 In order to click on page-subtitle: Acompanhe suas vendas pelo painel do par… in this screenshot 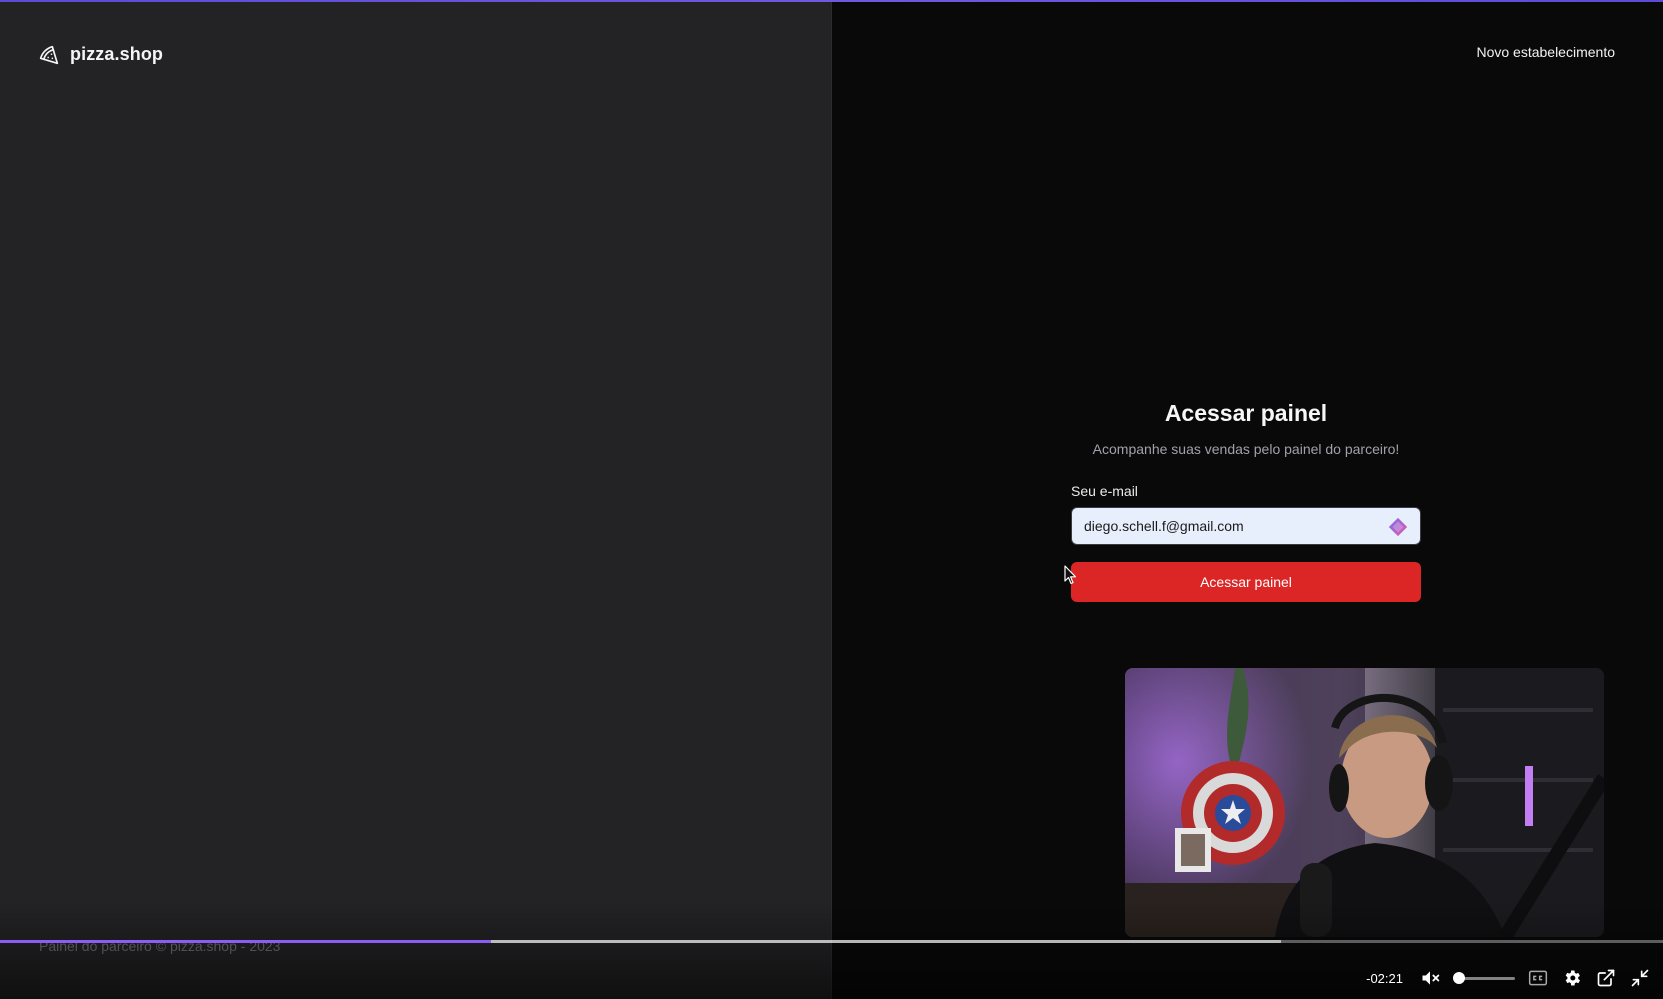, I will do `click(1246, 449)`.